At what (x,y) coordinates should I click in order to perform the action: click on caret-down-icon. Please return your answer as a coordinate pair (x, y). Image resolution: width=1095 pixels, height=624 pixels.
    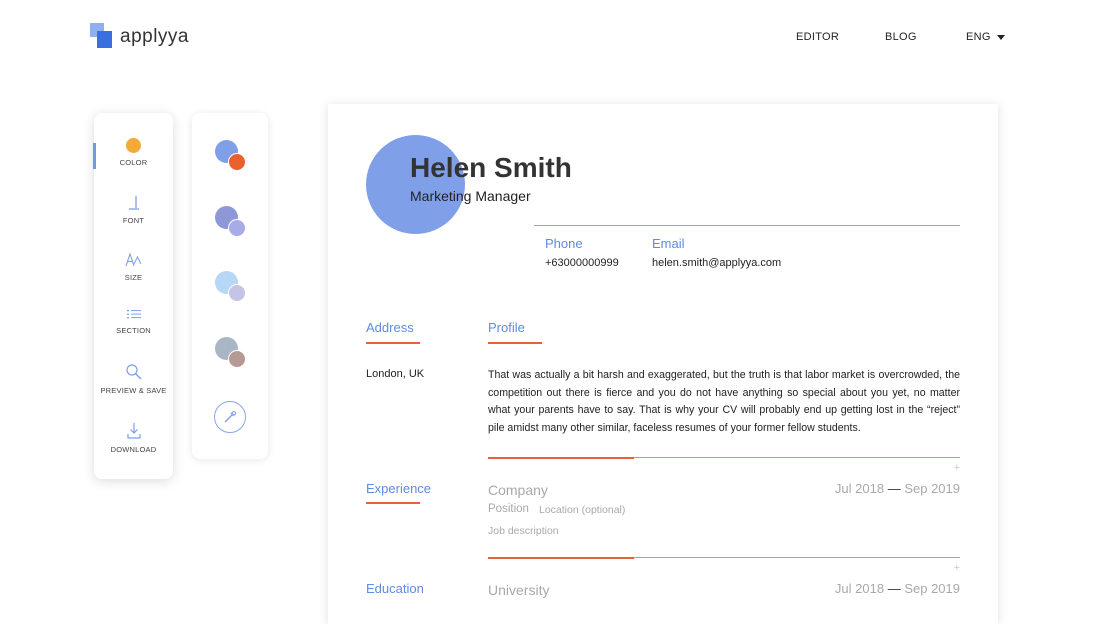
    Looking at the image, I should click on (1000, 37).